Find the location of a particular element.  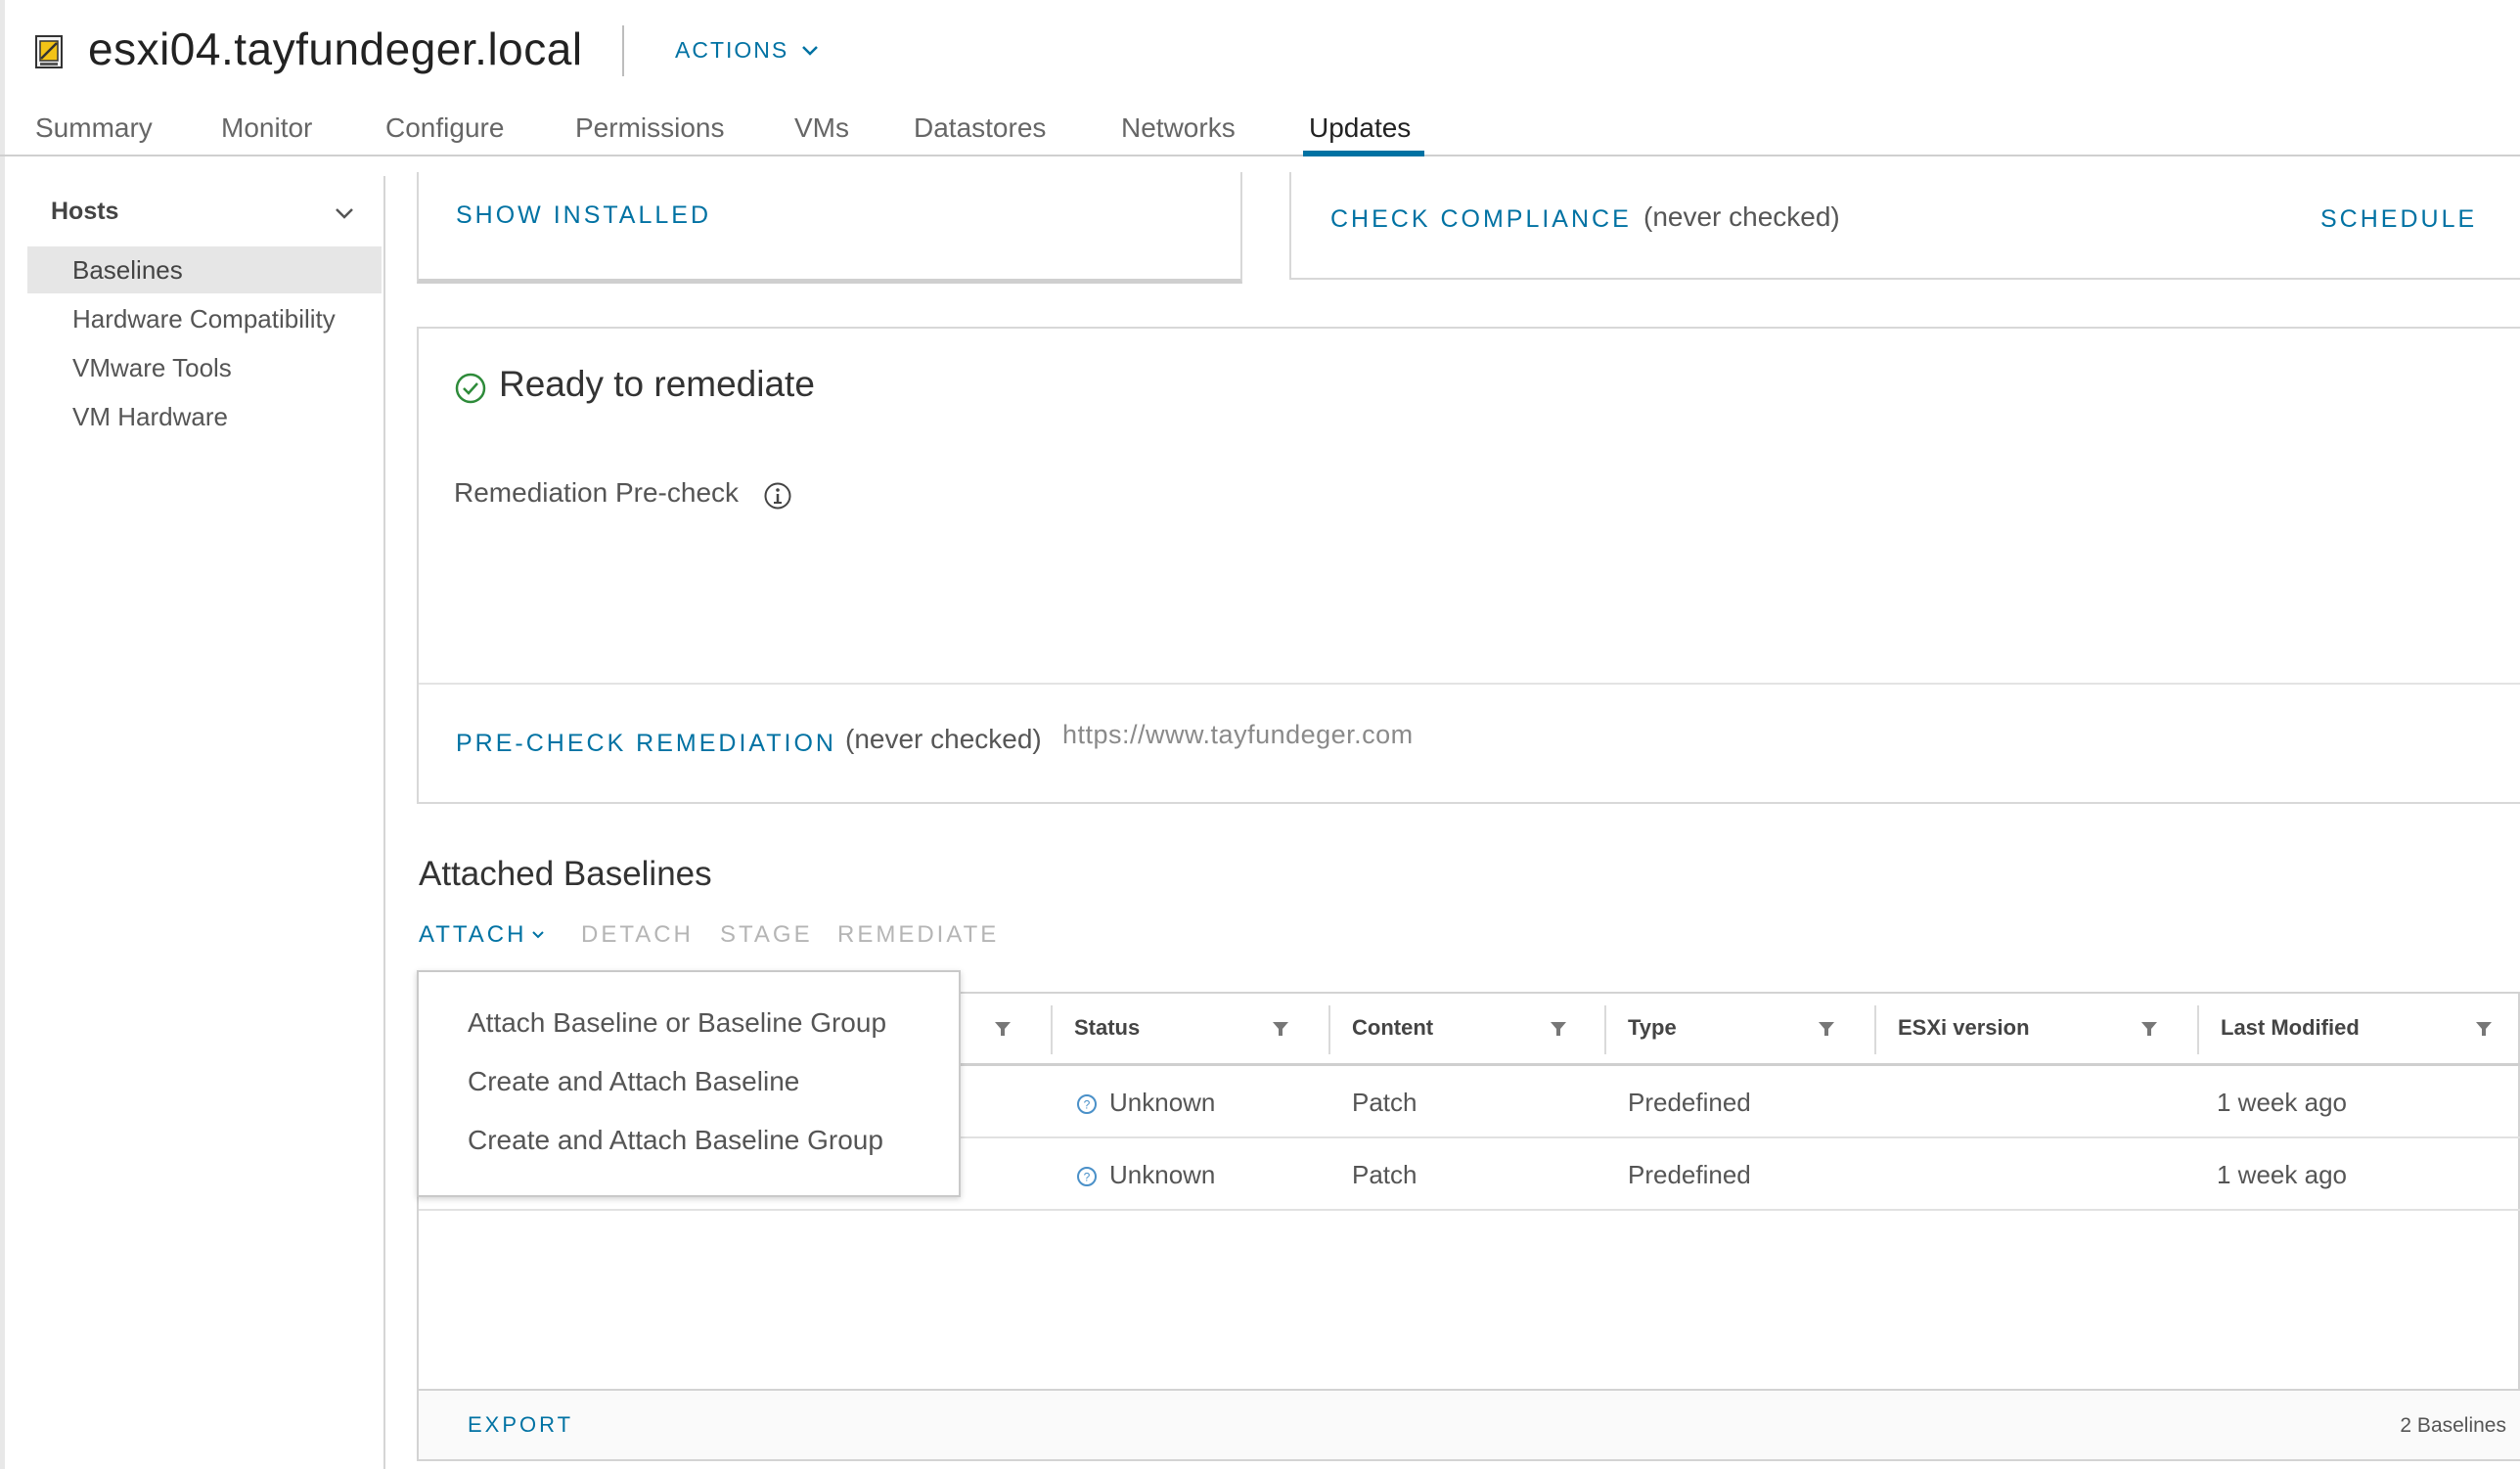

table-footer: EXPORT 2 Baselines is located at coordinates (1469, 1424).